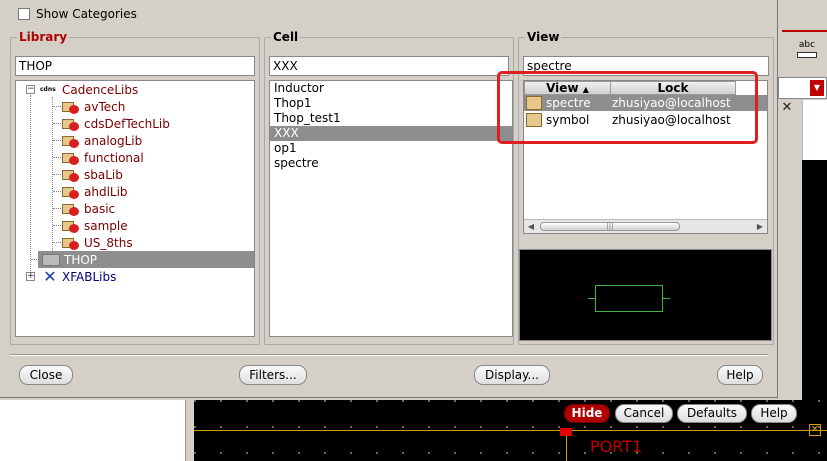 The height and width of the screenshot is (461, 827). What do you see at coordinates (391, 88) in the screenshot?
I see `cell-item: Inductor` at bounding box center [391, 88].